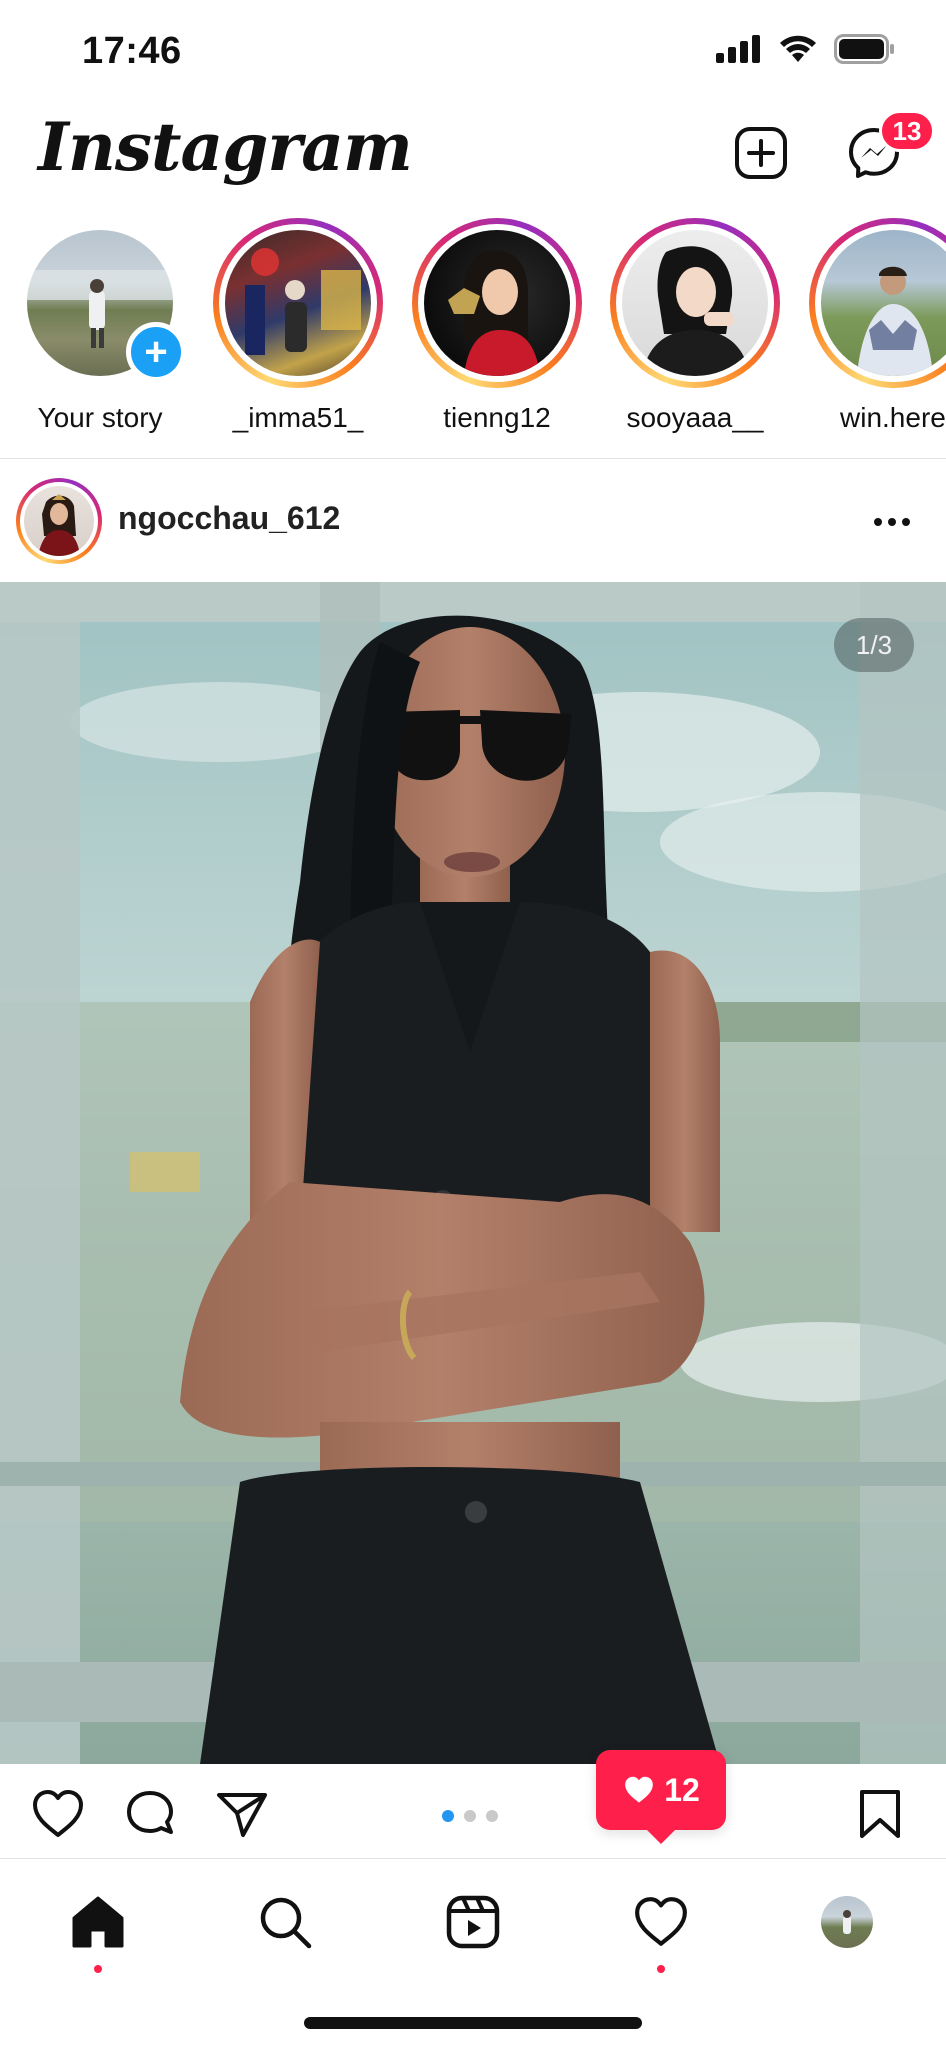 The image size is (946, 2048). What do you see at coordinates (639, 1789) in the screenshot?
I see `heart-filled-icon` at bounding box center [639, 1789].